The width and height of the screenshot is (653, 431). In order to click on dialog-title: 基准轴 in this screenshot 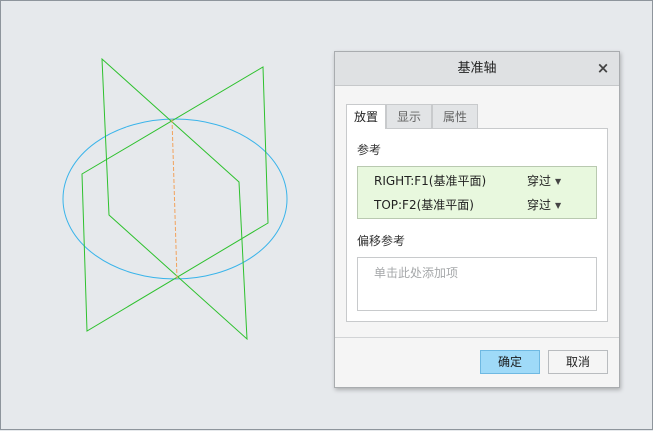, I will do `click(477, 68)`.